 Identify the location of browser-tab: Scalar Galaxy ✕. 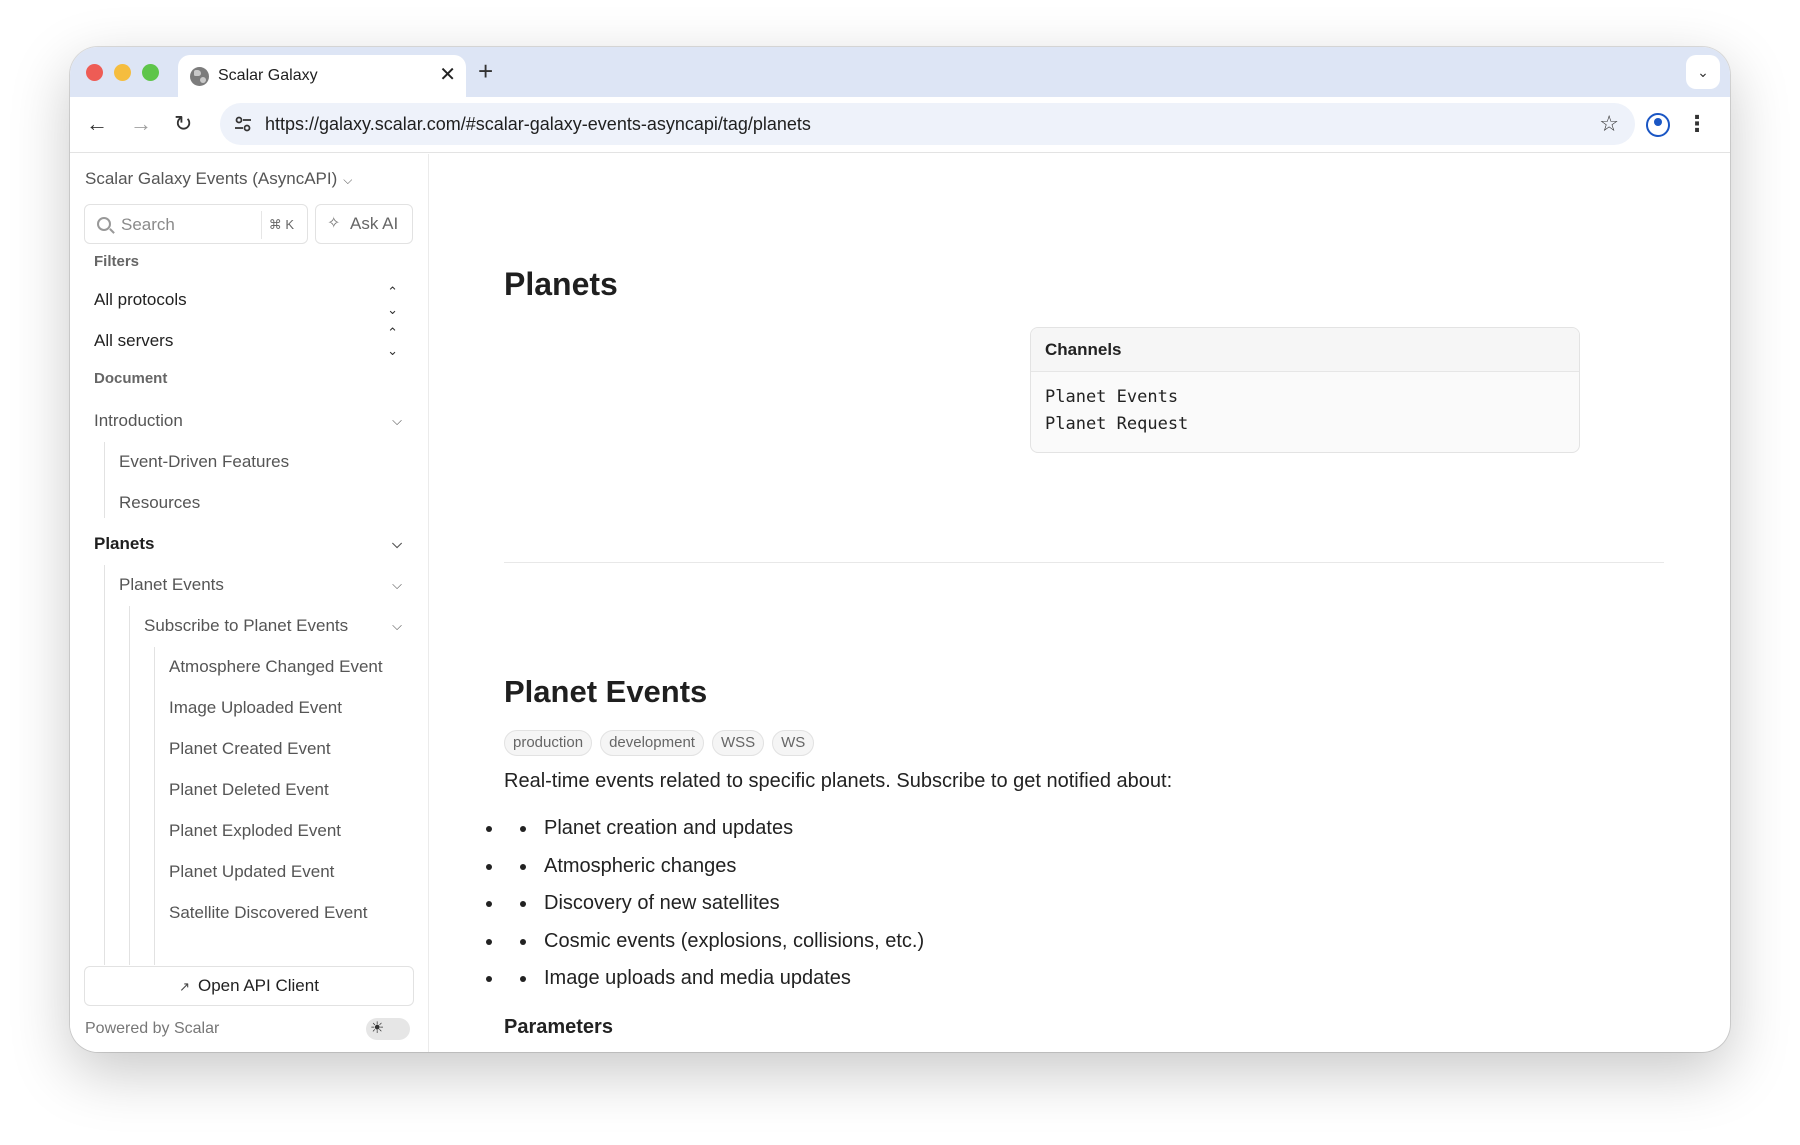
(322, 76).